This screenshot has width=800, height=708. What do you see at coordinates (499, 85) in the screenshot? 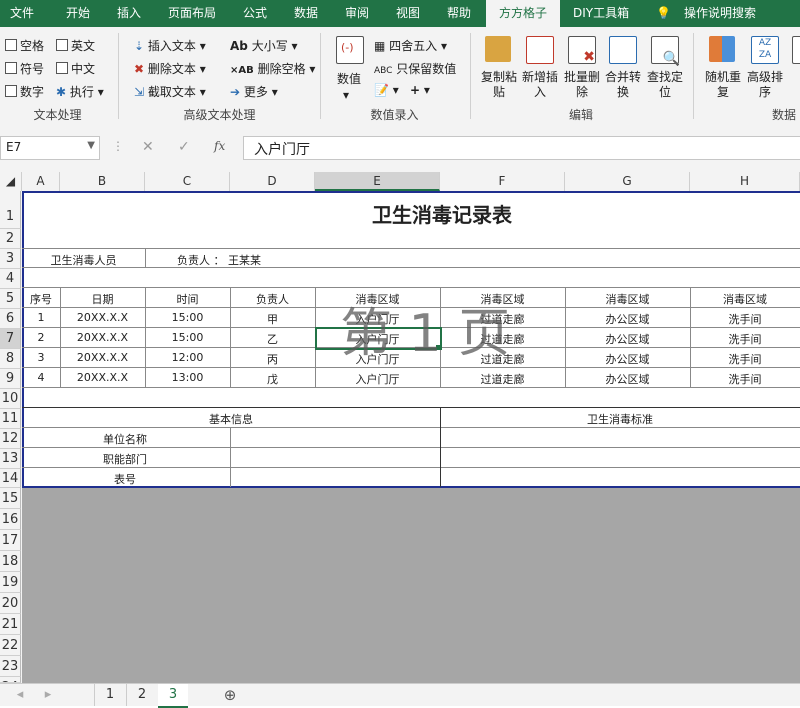
I see `copy-paste-button: 复制粘贴` at bounding box center [499, 85].